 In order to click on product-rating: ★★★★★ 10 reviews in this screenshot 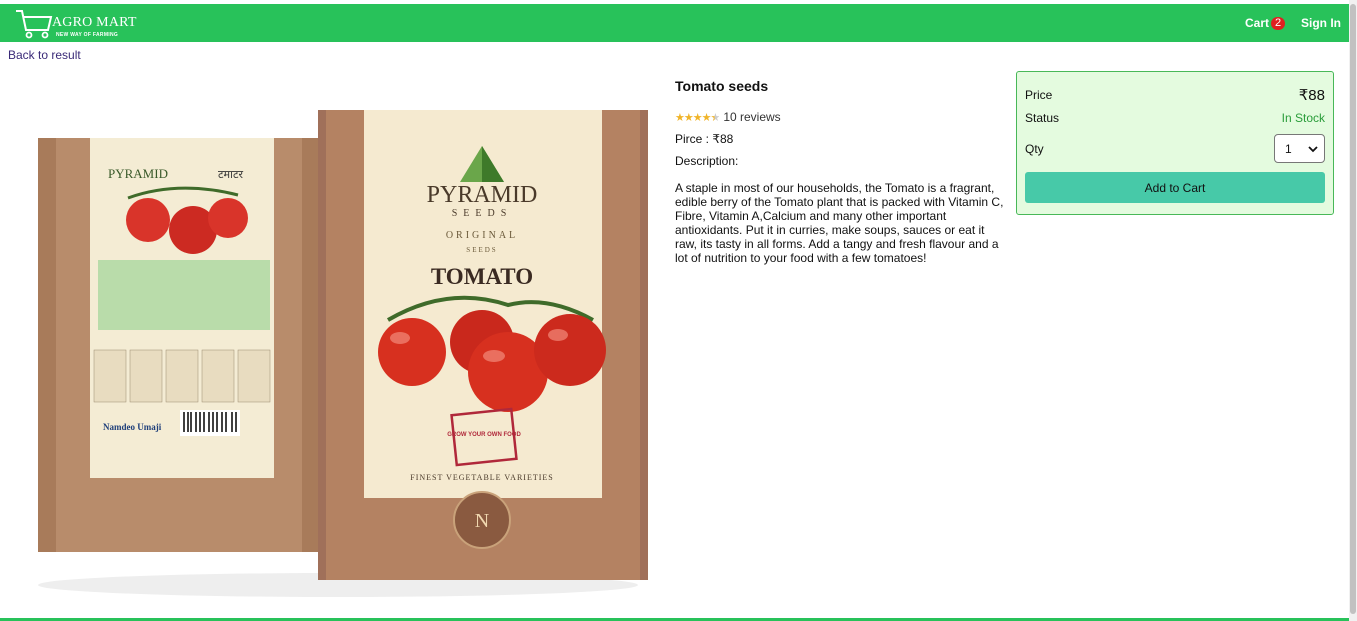, I will do `click(840, 117)`.